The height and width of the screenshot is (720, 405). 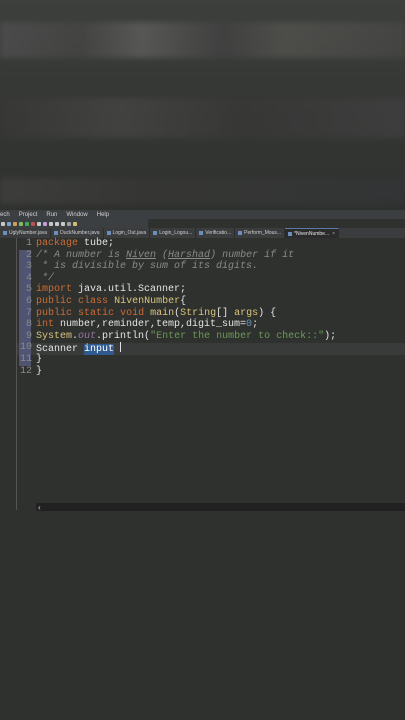 What do you see at coordinates (28, 301) in the screenshot?
I see `line-number: 6` at bounding box center [28, 301].